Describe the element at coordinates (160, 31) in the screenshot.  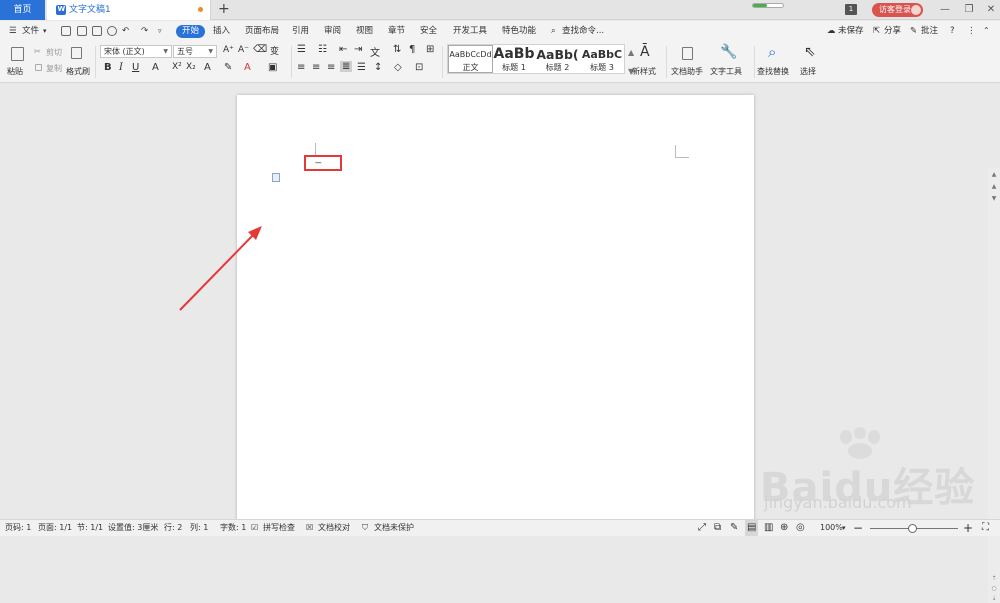
I see `customize-icon: ▿` at that location.